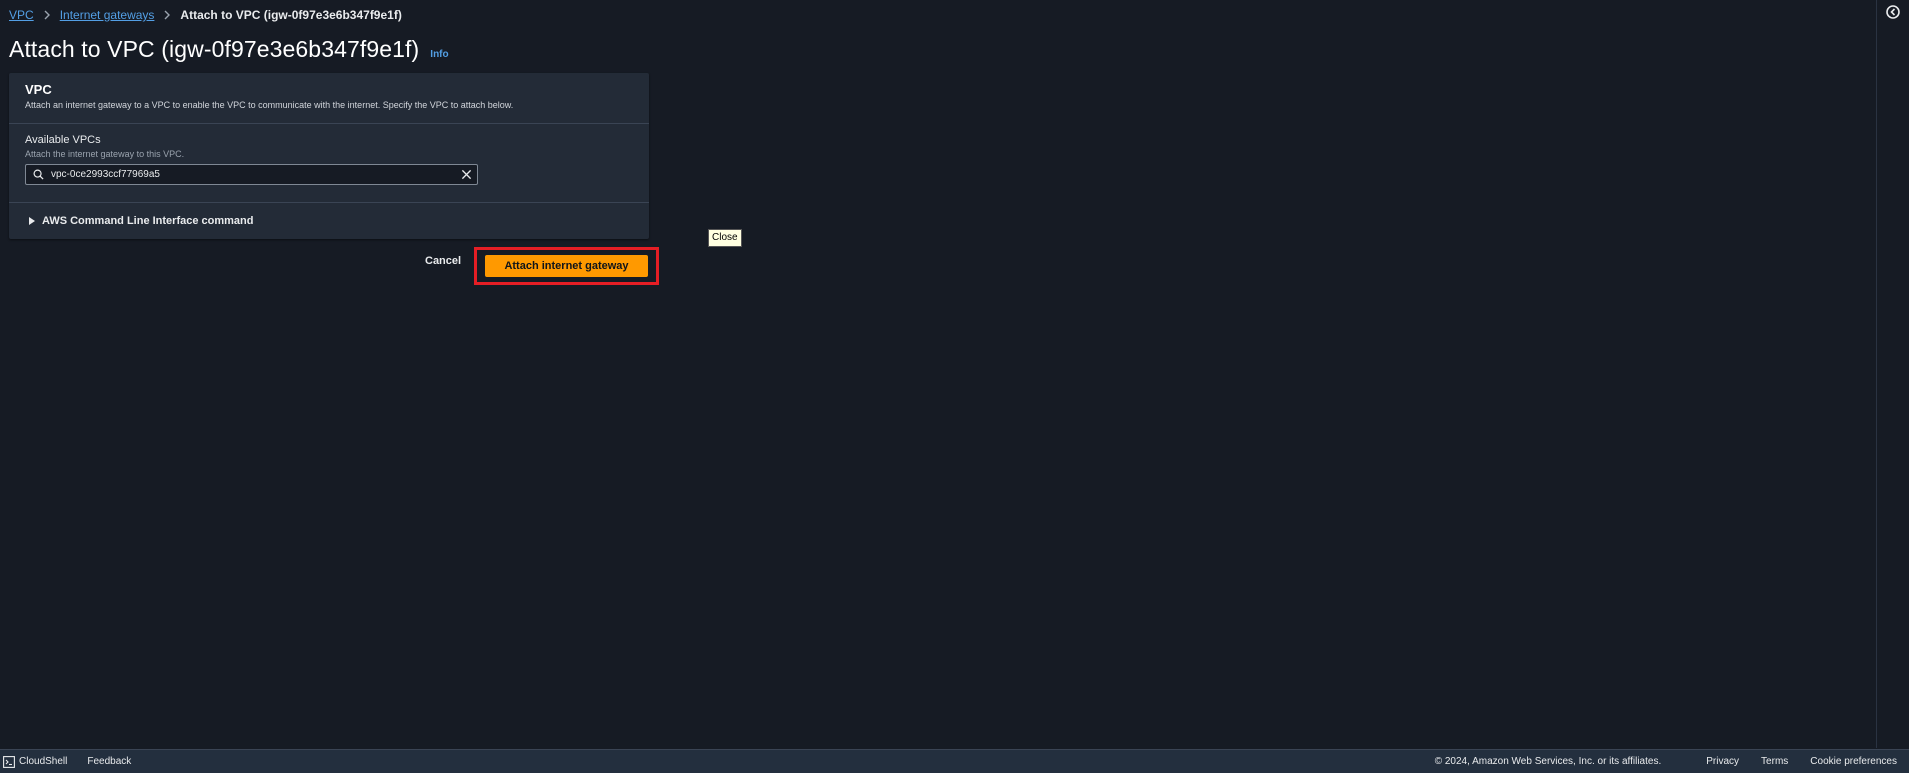  What do you see at coordinates (1853, 761) in the screenshot?
I see `cookie-preferences-link: Cookie preferences` at bounding box center [1853, 761].